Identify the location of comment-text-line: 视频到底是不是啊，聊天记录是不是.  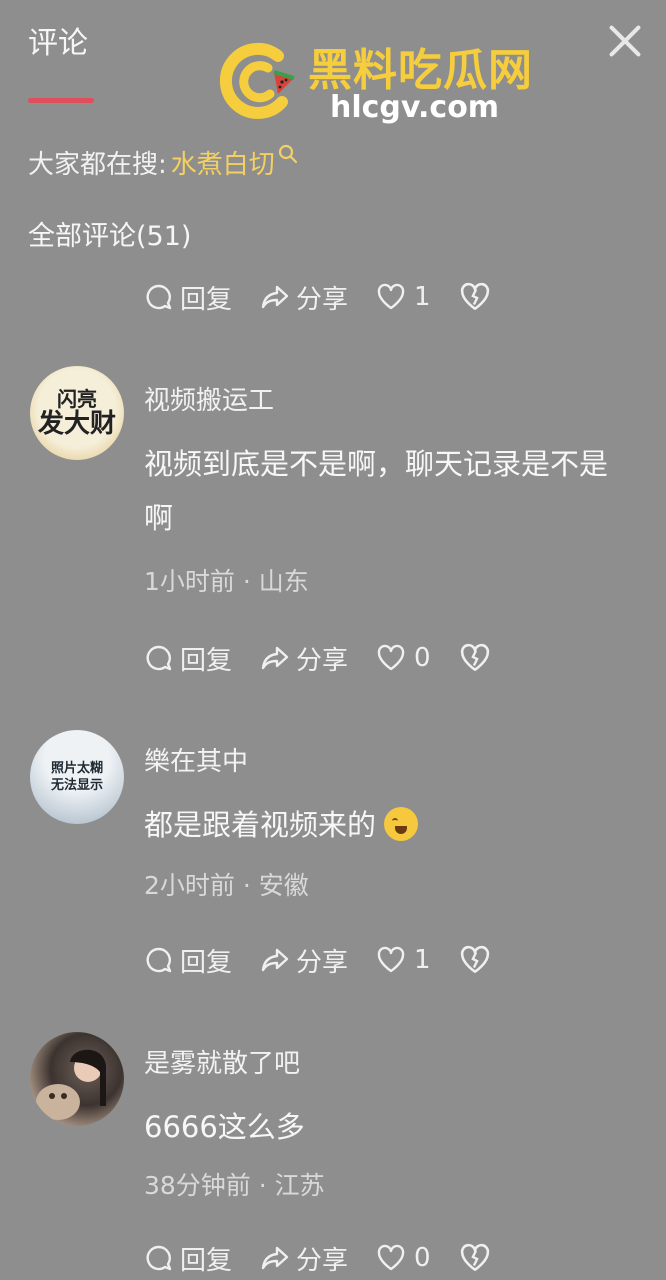
(376, 464).